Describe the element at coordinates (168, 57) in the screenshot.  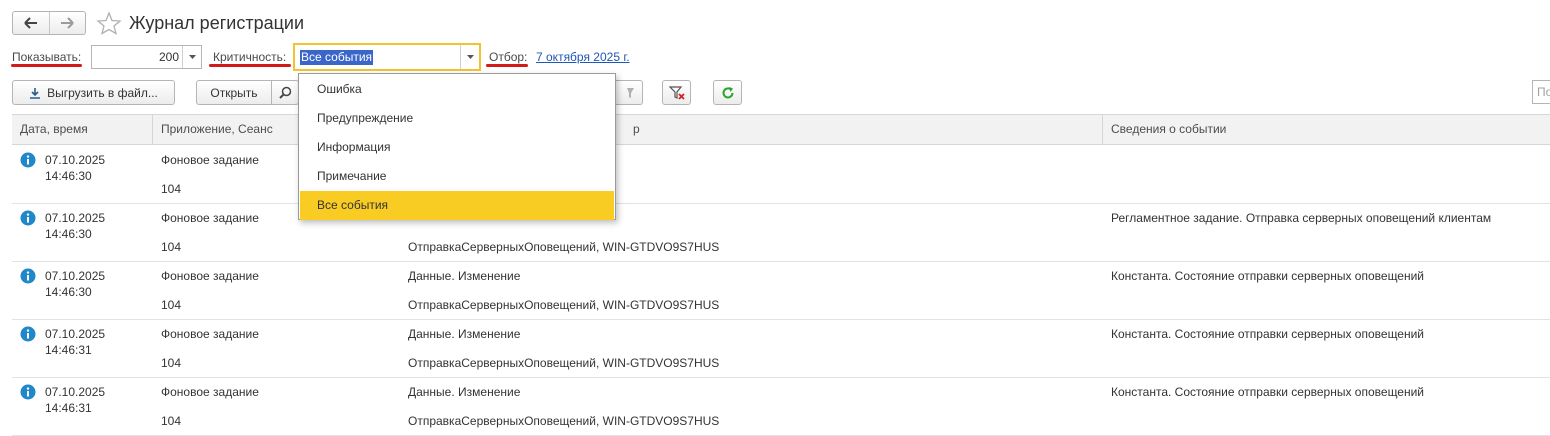
I see `show-count-value: 200` at that location.